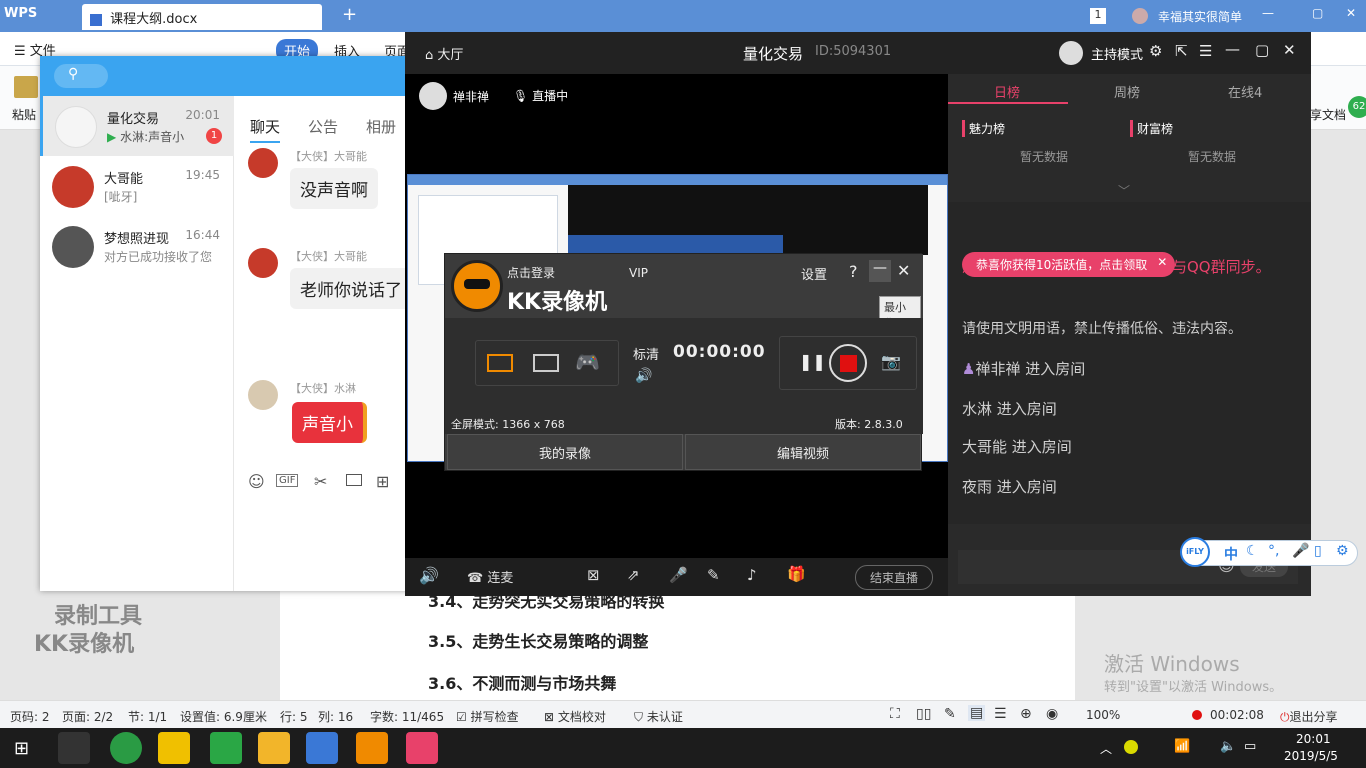  Describe the element at coordinates (1182, 746) in the screenshot. I see `wifi-icon: 📶` at that location.